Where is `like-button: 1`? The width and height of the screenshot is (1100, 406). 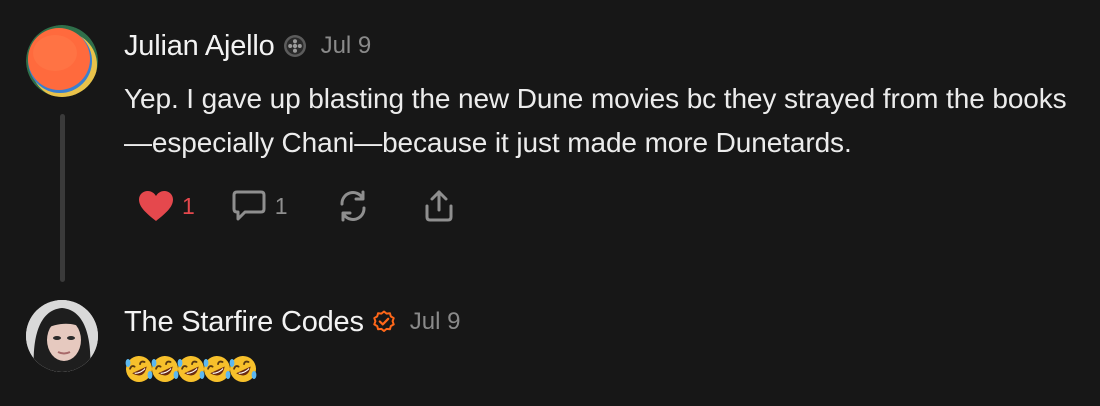
like-button: 1 is located at coordinates (166, 206).